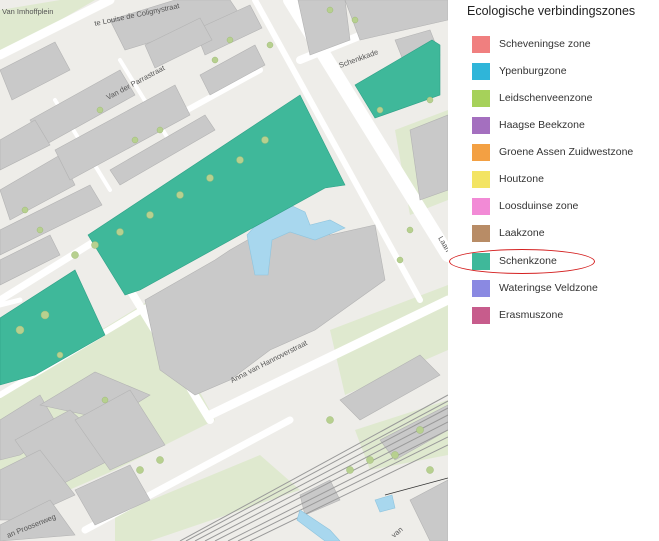 This screenshot has height=541, width=659. I want to click on legend-item-label: Loosduinse zone, so click(539, 206).